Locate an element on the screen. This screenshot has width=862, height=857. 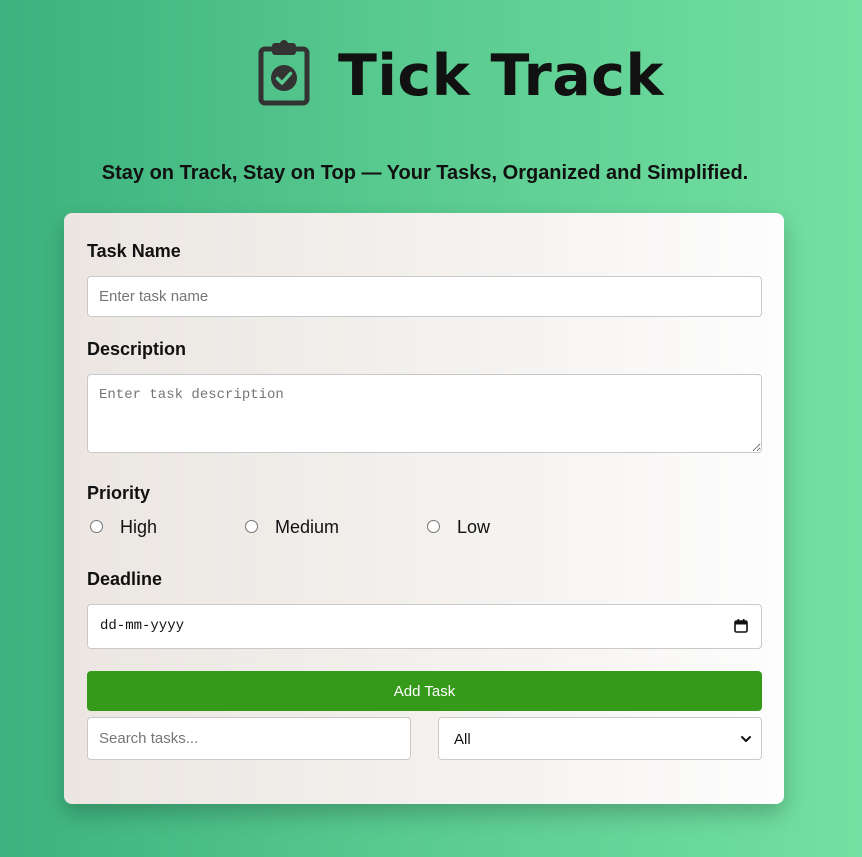
priority-option-low: Low is located at coordinates (458, 527).